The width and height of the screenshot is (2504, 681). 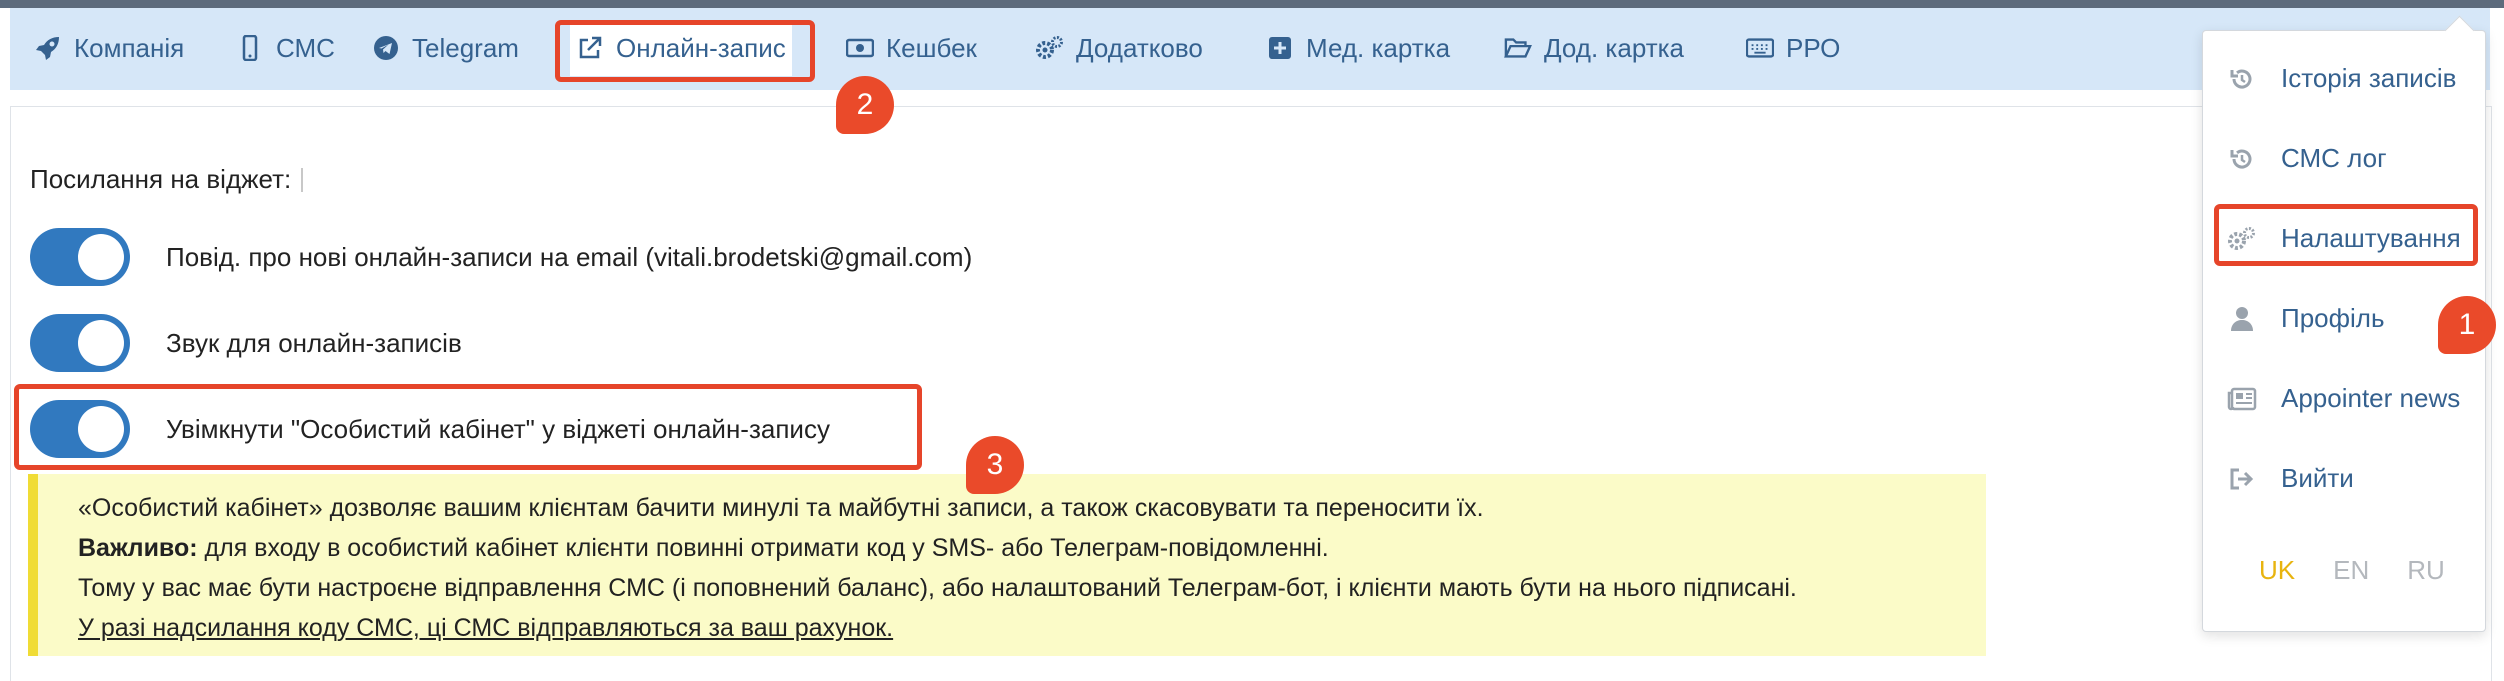 What do you see at coordinates (1518, 48) in the screenshot?
I see `folder-open-icon` at bounding box center [1518, 48].